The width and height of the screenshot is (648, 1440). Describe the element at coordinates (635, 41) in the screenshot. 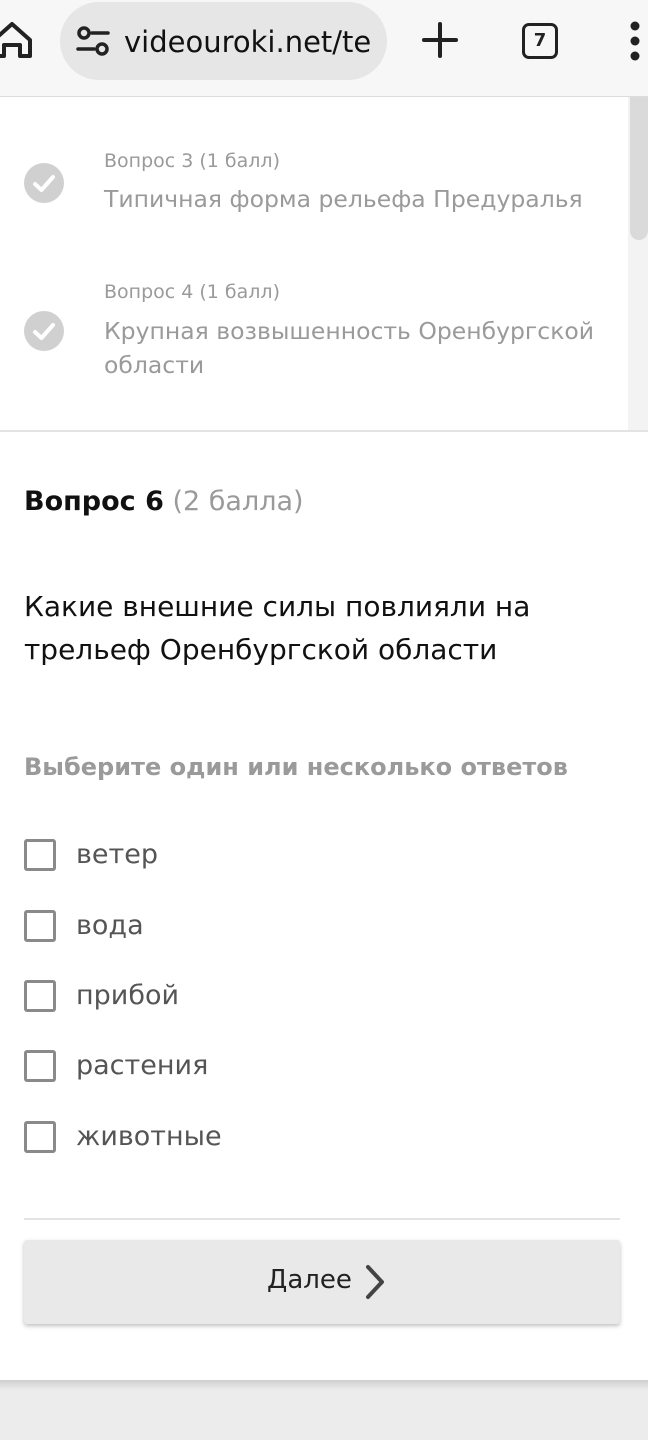

I see `more-menu-icon` at that location.